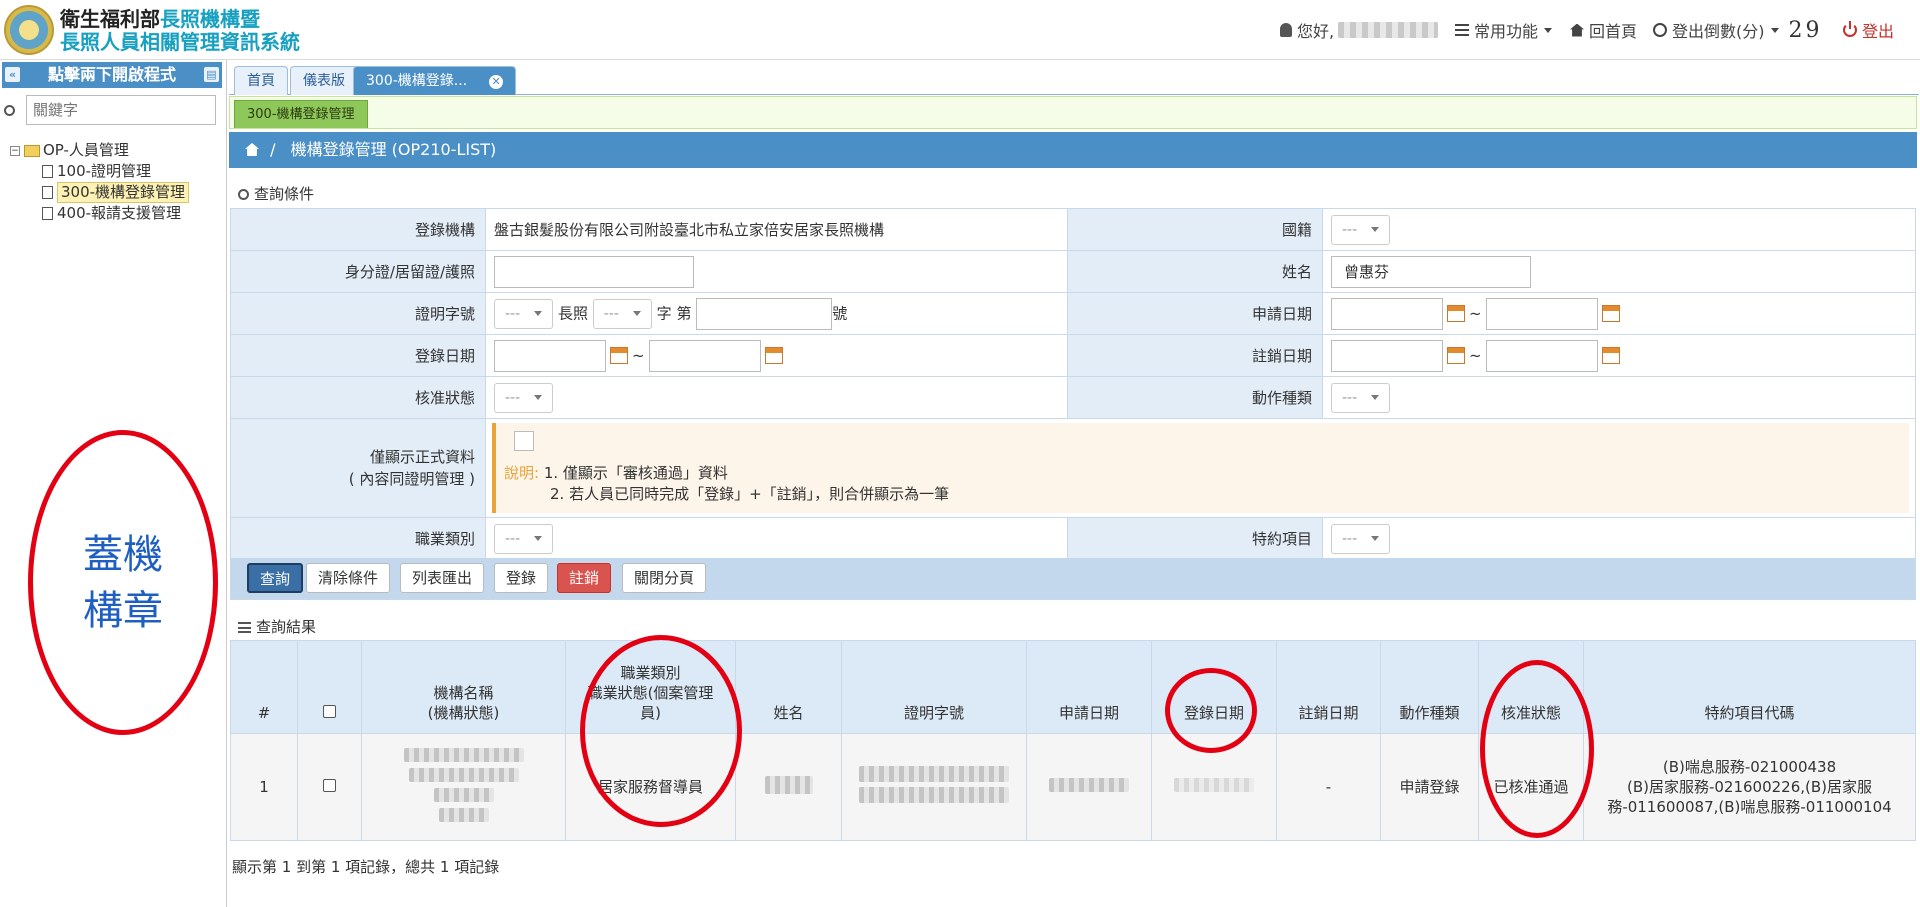 The width and height of the screenshot is (1920, 907). I want to click on collapse-icon: «, so click(12, 74).